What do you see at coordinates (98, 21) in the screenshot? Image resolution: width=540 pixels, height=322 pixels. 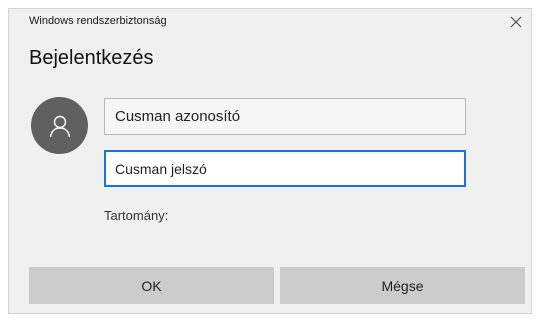 I see `window-title: Windows rendszerbiztonság` at bounding box center [98, 21].